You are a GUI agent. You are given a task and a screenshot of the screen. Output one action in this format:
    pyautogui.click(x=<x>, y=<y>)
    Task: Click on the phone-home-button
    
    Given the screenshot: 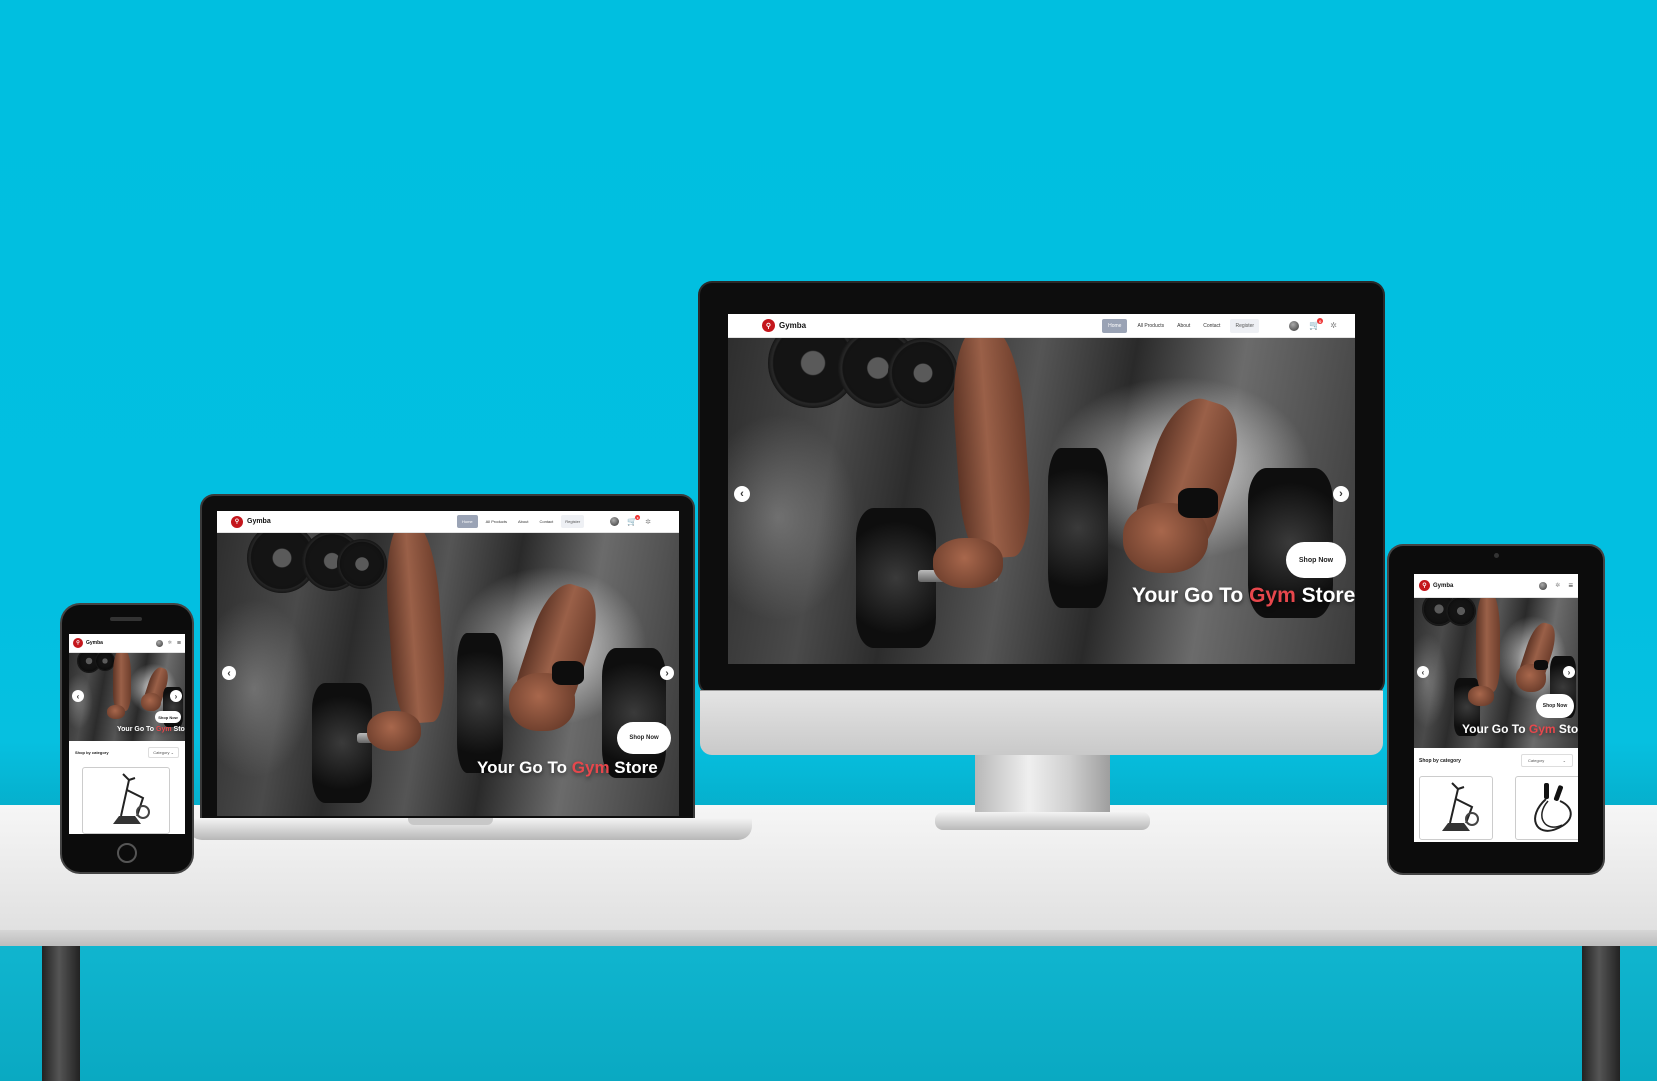 What is the action you would take?
    pyautogui.click(x=127, y=853)
    